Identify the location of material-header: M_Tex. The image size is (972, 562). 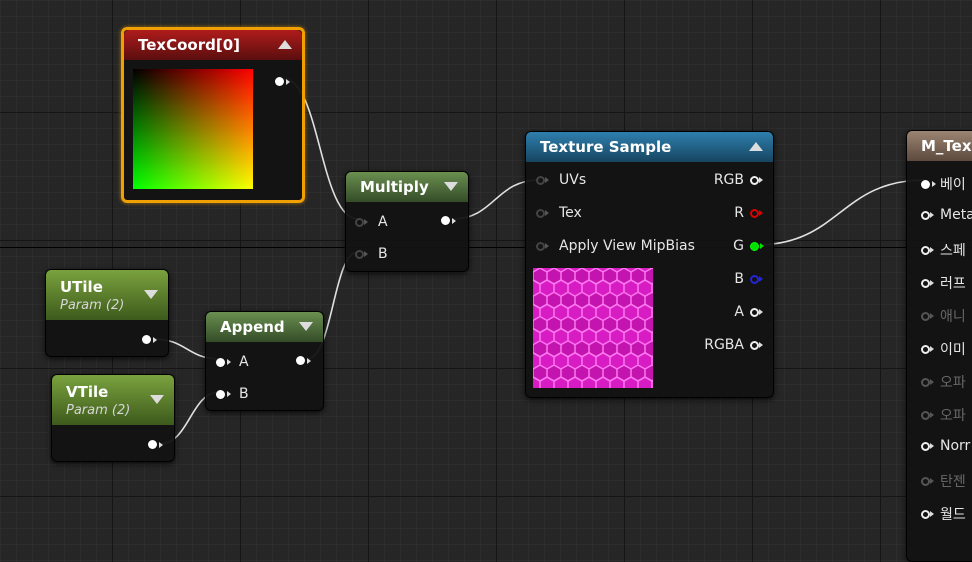
(939, 146).